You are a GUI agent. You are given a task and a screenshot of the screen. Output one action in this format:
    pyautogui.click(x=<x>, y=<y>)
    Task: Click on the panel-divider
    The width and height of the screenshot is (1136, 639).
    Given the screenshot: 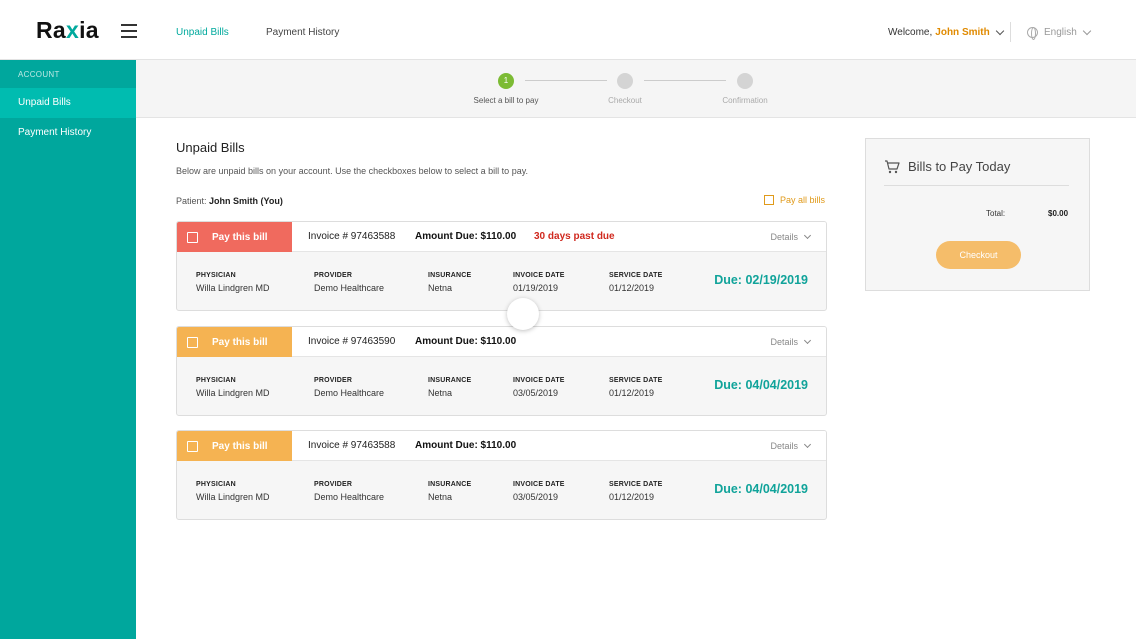 What is the action you would take?
    pyautogui.click(x=976, y=185)
    